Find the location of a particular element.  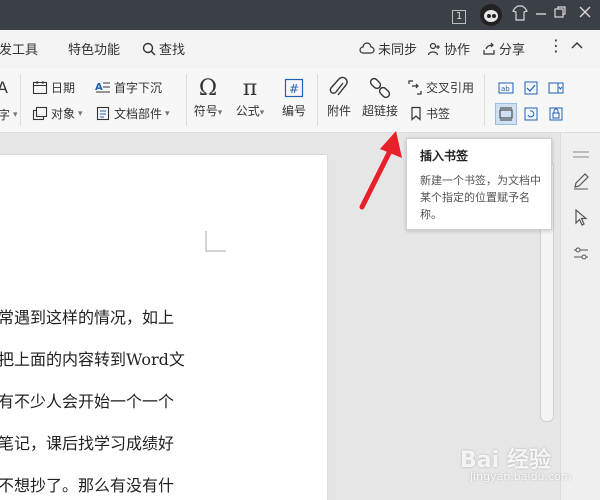

pen-icon is located at coordinates (581, 181).